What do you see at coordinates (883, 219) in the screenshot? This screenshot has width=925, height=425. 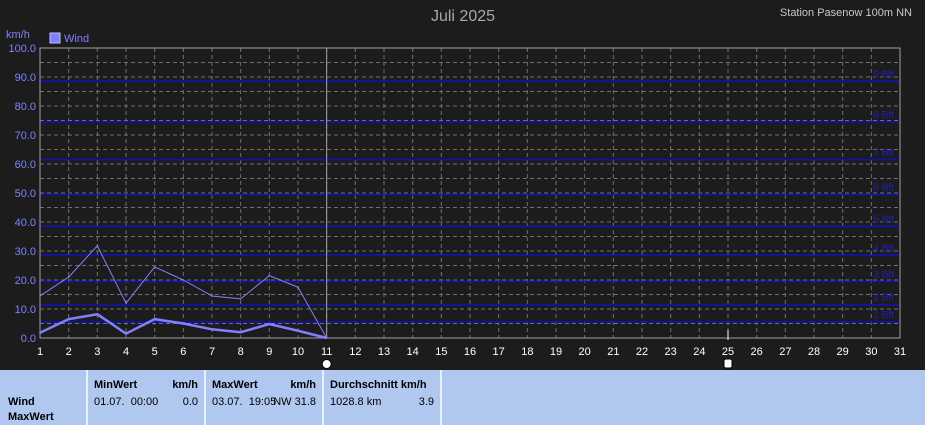 I see `beaufort-label: 5 Bft` at bounding box center [883, 219].